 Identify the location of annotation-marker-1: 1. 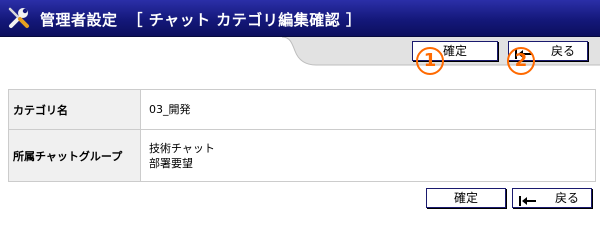
(430, 61).